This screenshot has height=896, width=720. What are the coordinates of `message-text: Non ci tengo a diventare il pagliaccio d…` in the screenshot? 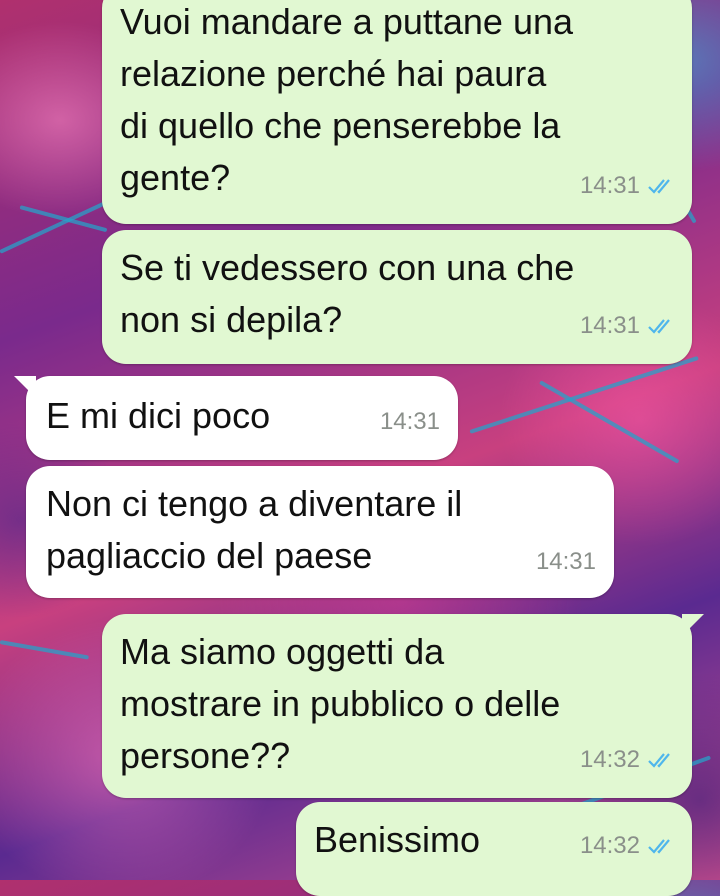 It's located at (254, 529).